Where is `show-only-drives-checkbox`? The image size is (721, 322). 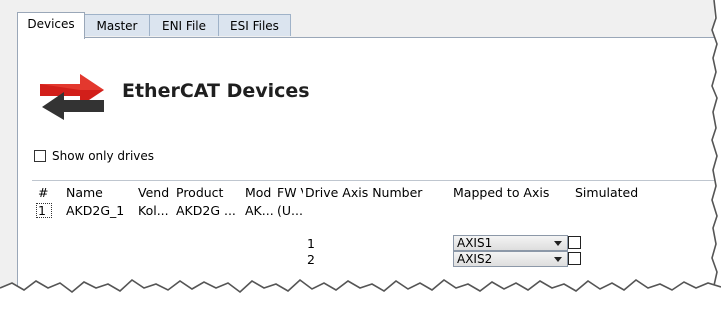 show-only-drives-checkbox is located at coordinates (40, 156).